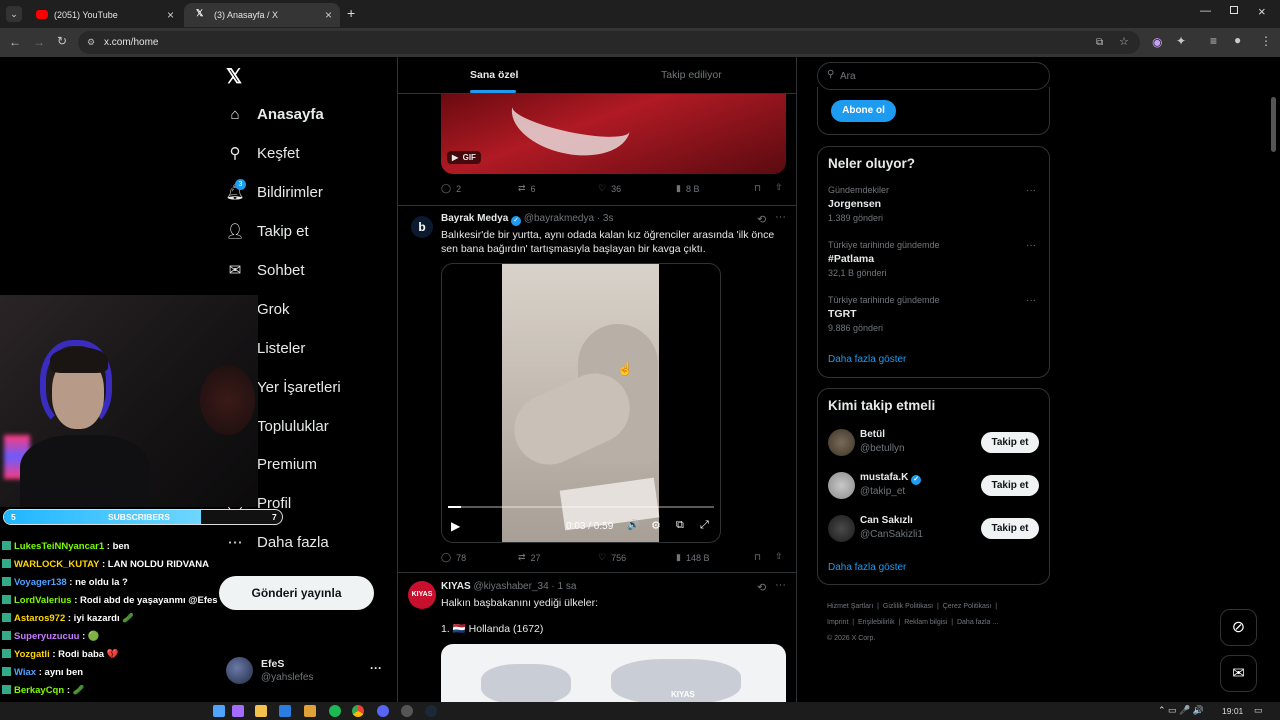  What do you see at coordinates (40, 582) in the screenshot?
I see `chat-username: Voyager138` at bounding box center [40, 582].